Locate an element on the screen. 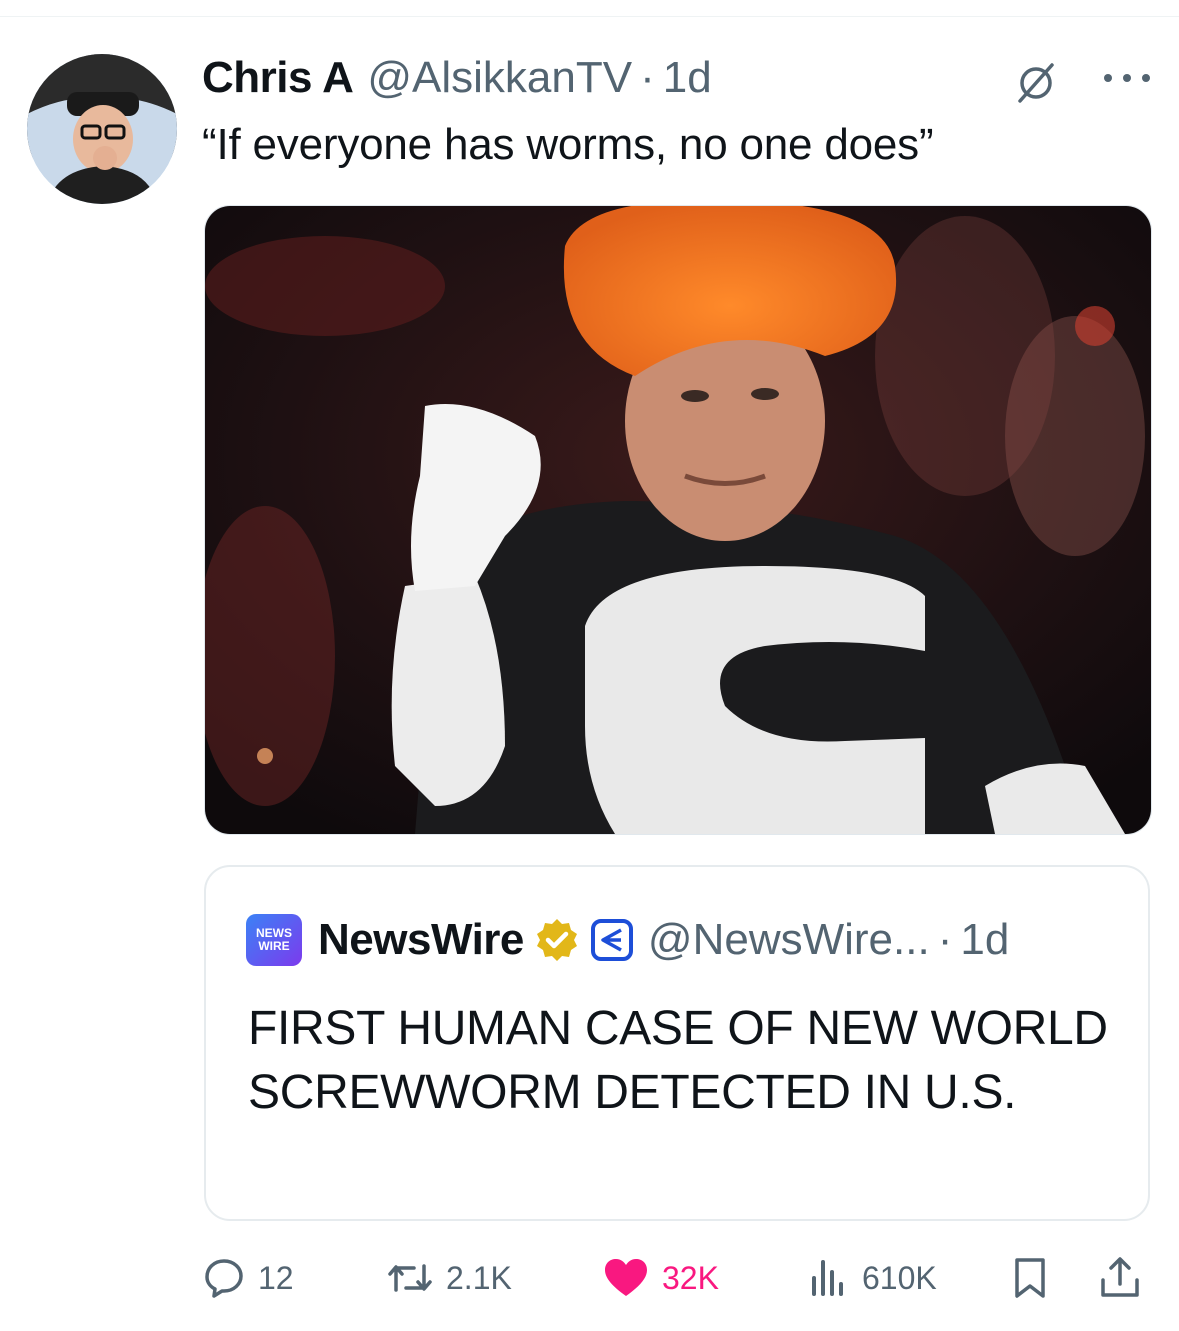 The height and width of the screenshot is (1331, 1179). repost-icon is located at coordinates (410, 1278).